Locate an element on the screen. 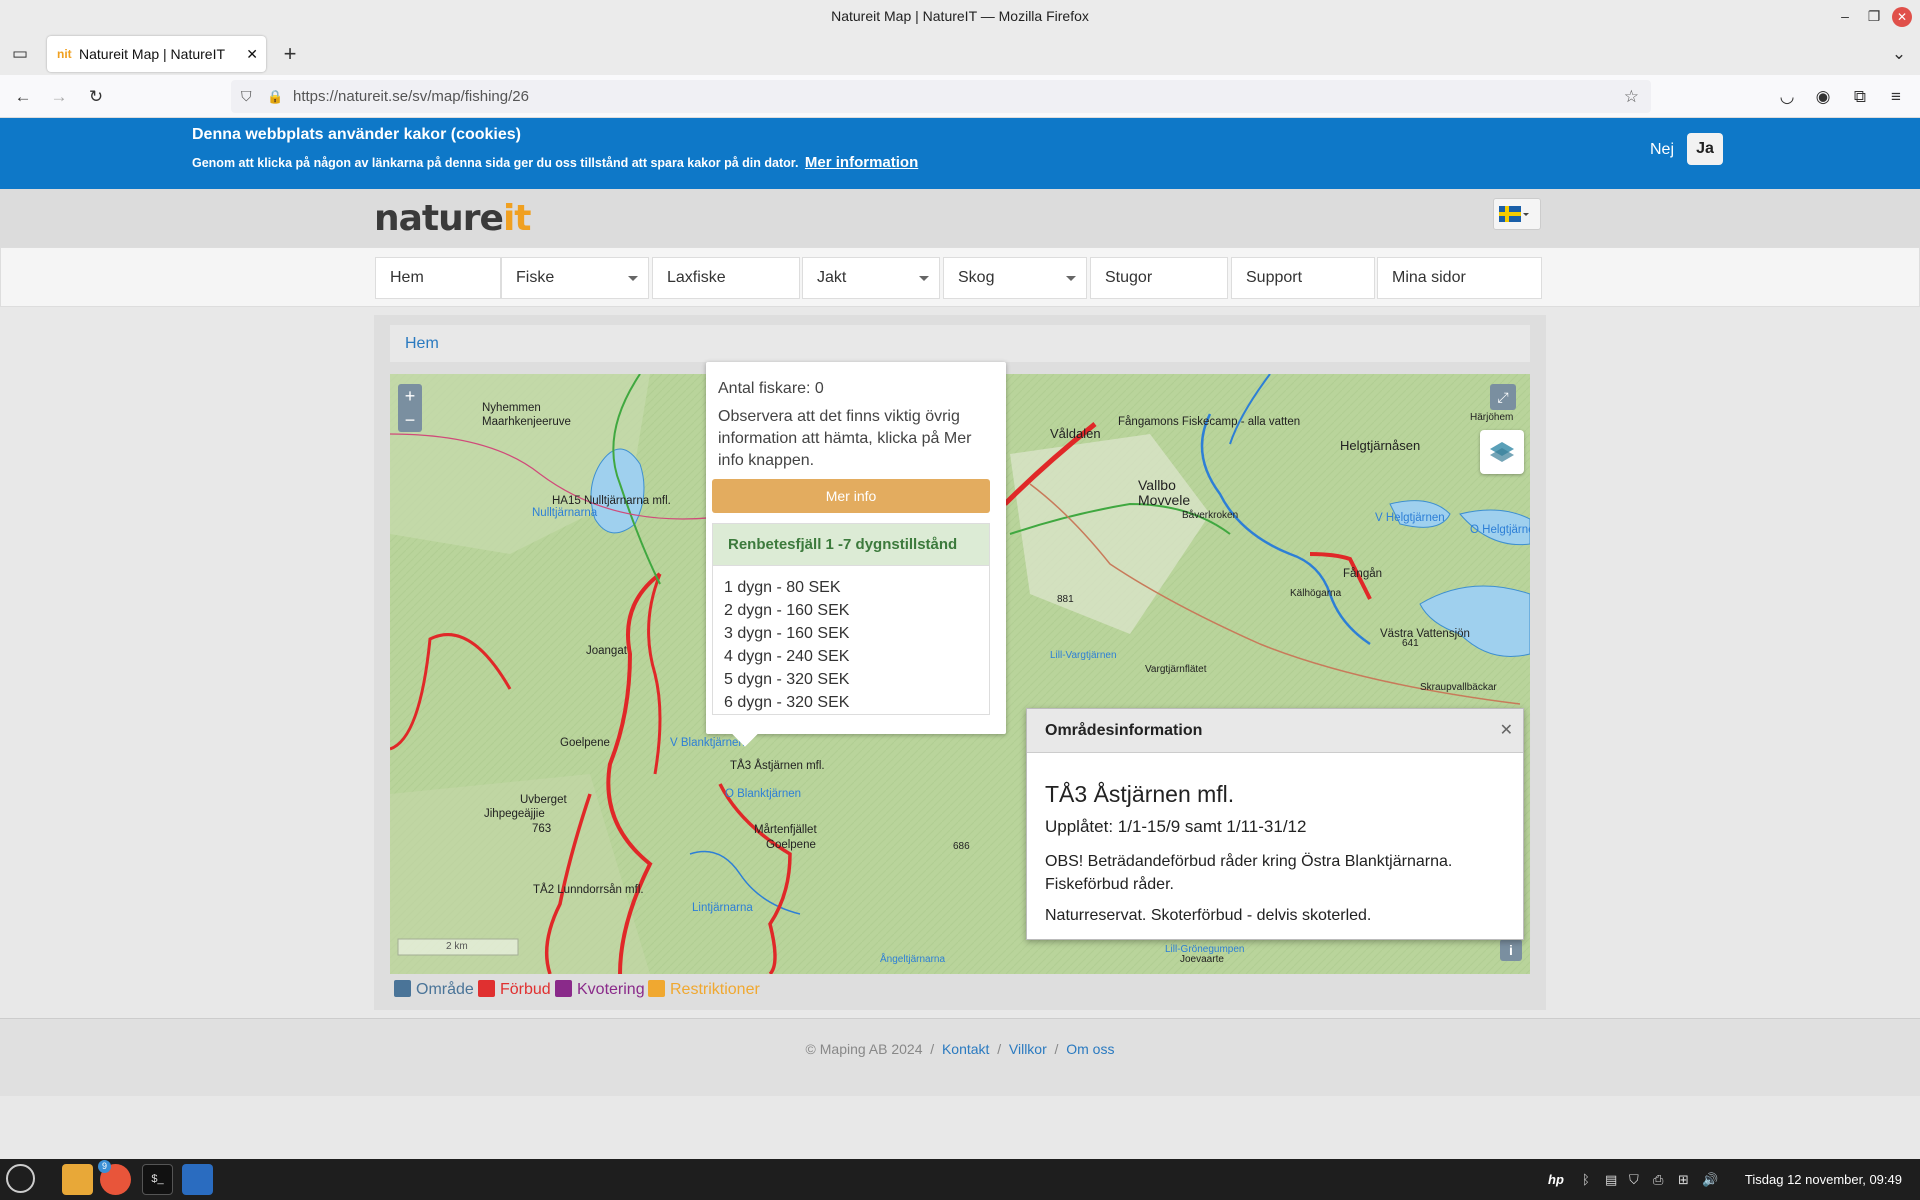  reload-icon: ↻ is located at coordinates (96, 96).